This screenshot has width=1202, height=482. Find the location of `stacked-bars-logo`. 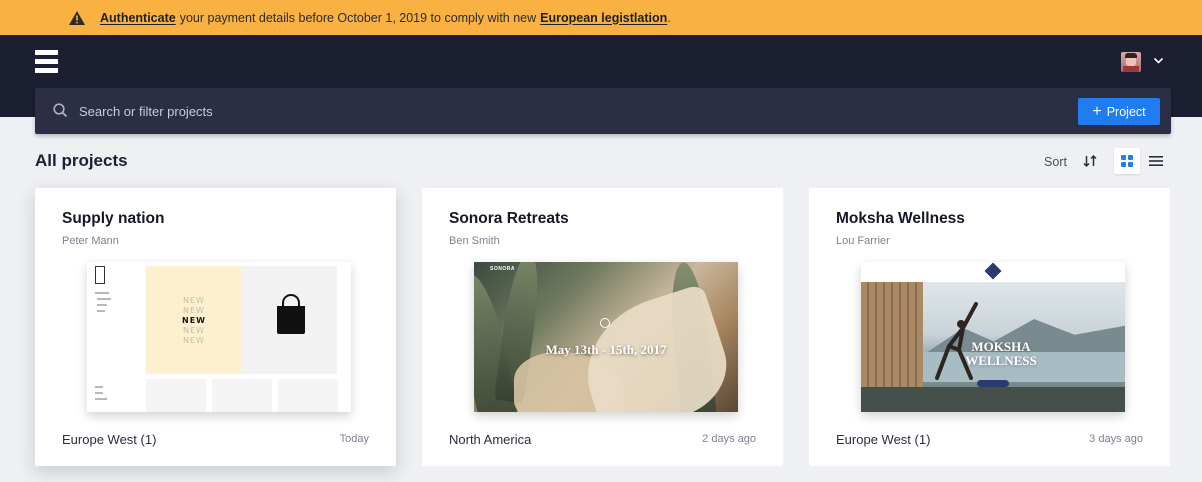

stacked-bars-logo is located at coordinates (46, 62).